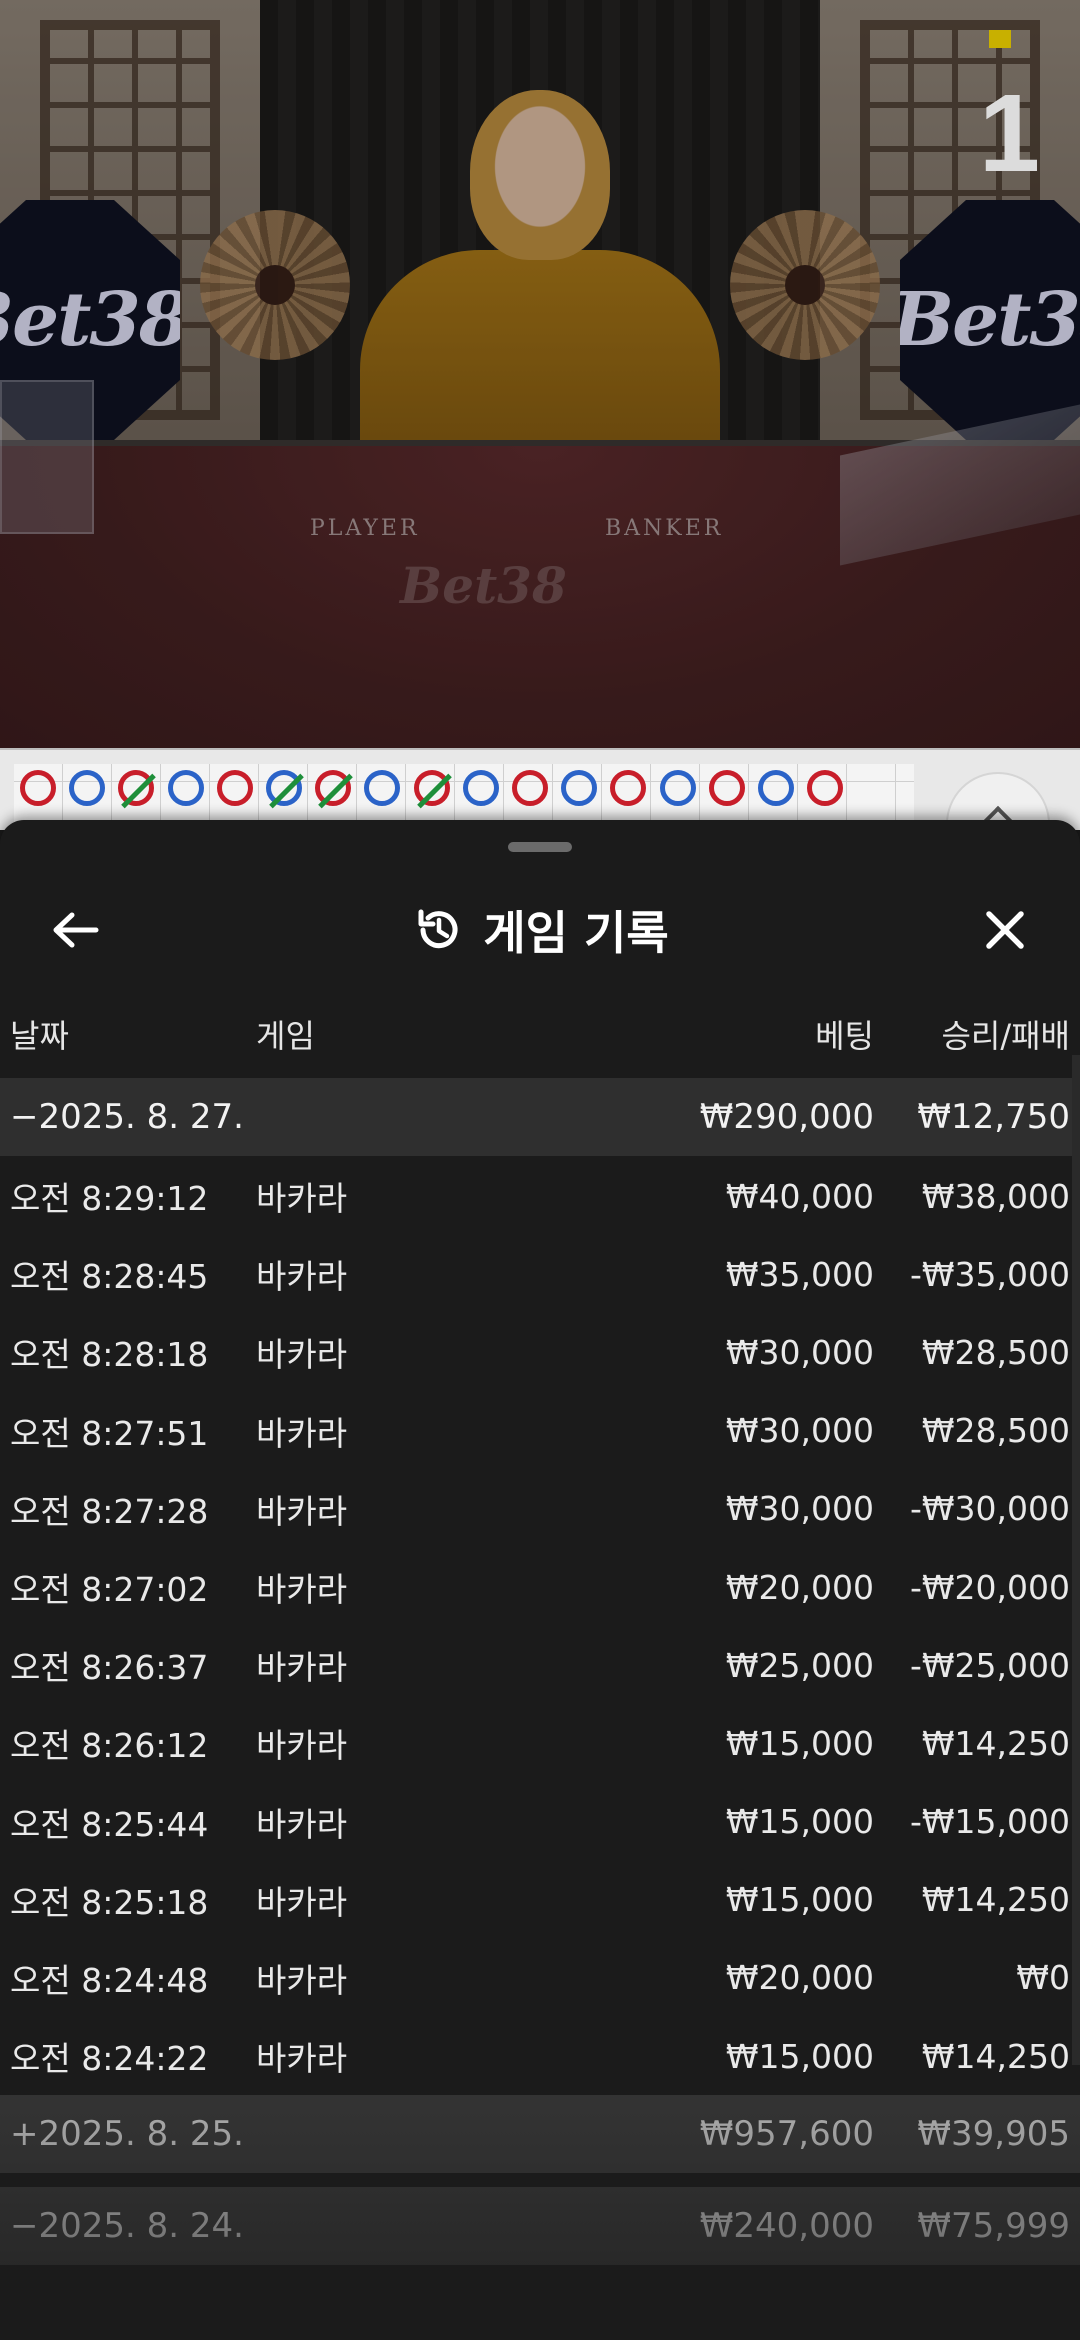  Describe the element at coordinates (109, 1668) in the screenshot. I see `row-time: 오전 8:26:37` at that location.